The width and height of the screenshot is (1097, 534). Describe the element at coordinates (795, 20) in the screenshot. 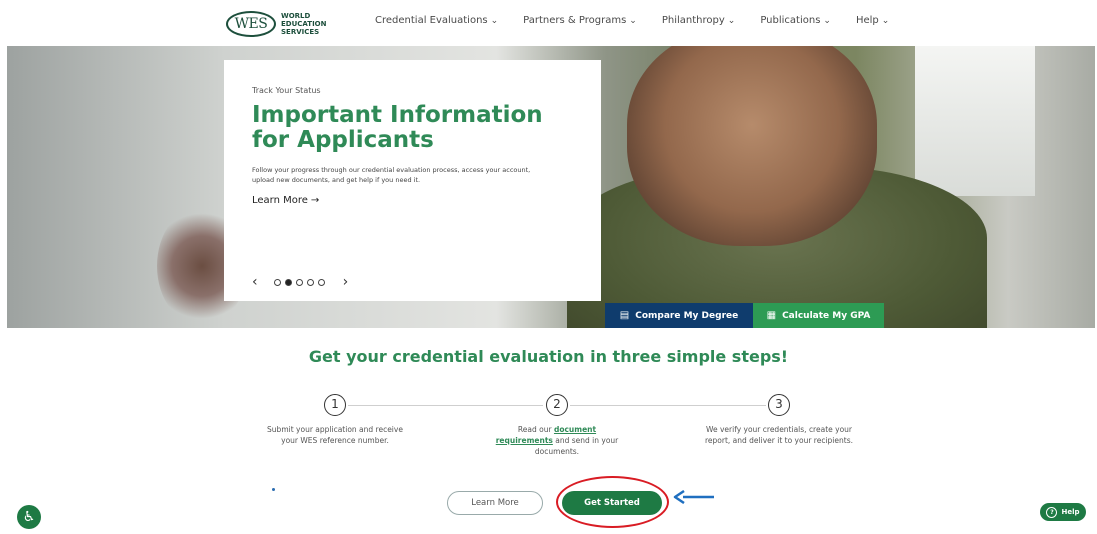

I see `nav-publications: Publications ⌄` at that location.